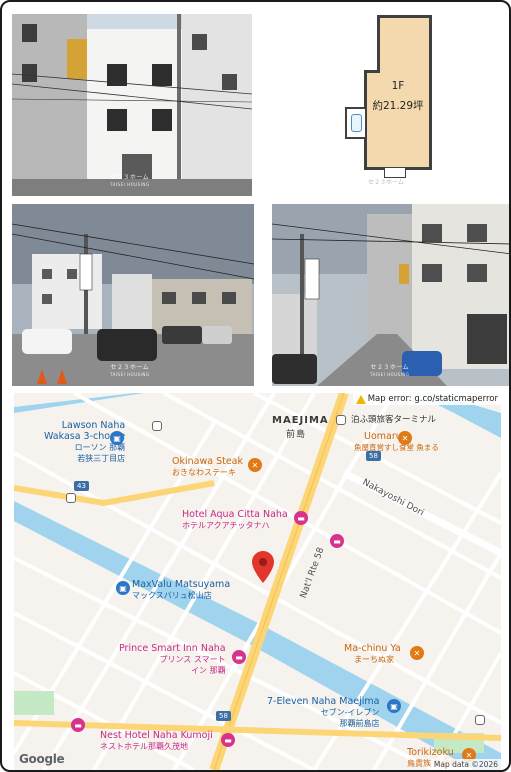  What do you see at coordinates (465, 764) in the screenshot?
I see `map-data-attribution: Map data ©2026` at bounding box center [465, 764].